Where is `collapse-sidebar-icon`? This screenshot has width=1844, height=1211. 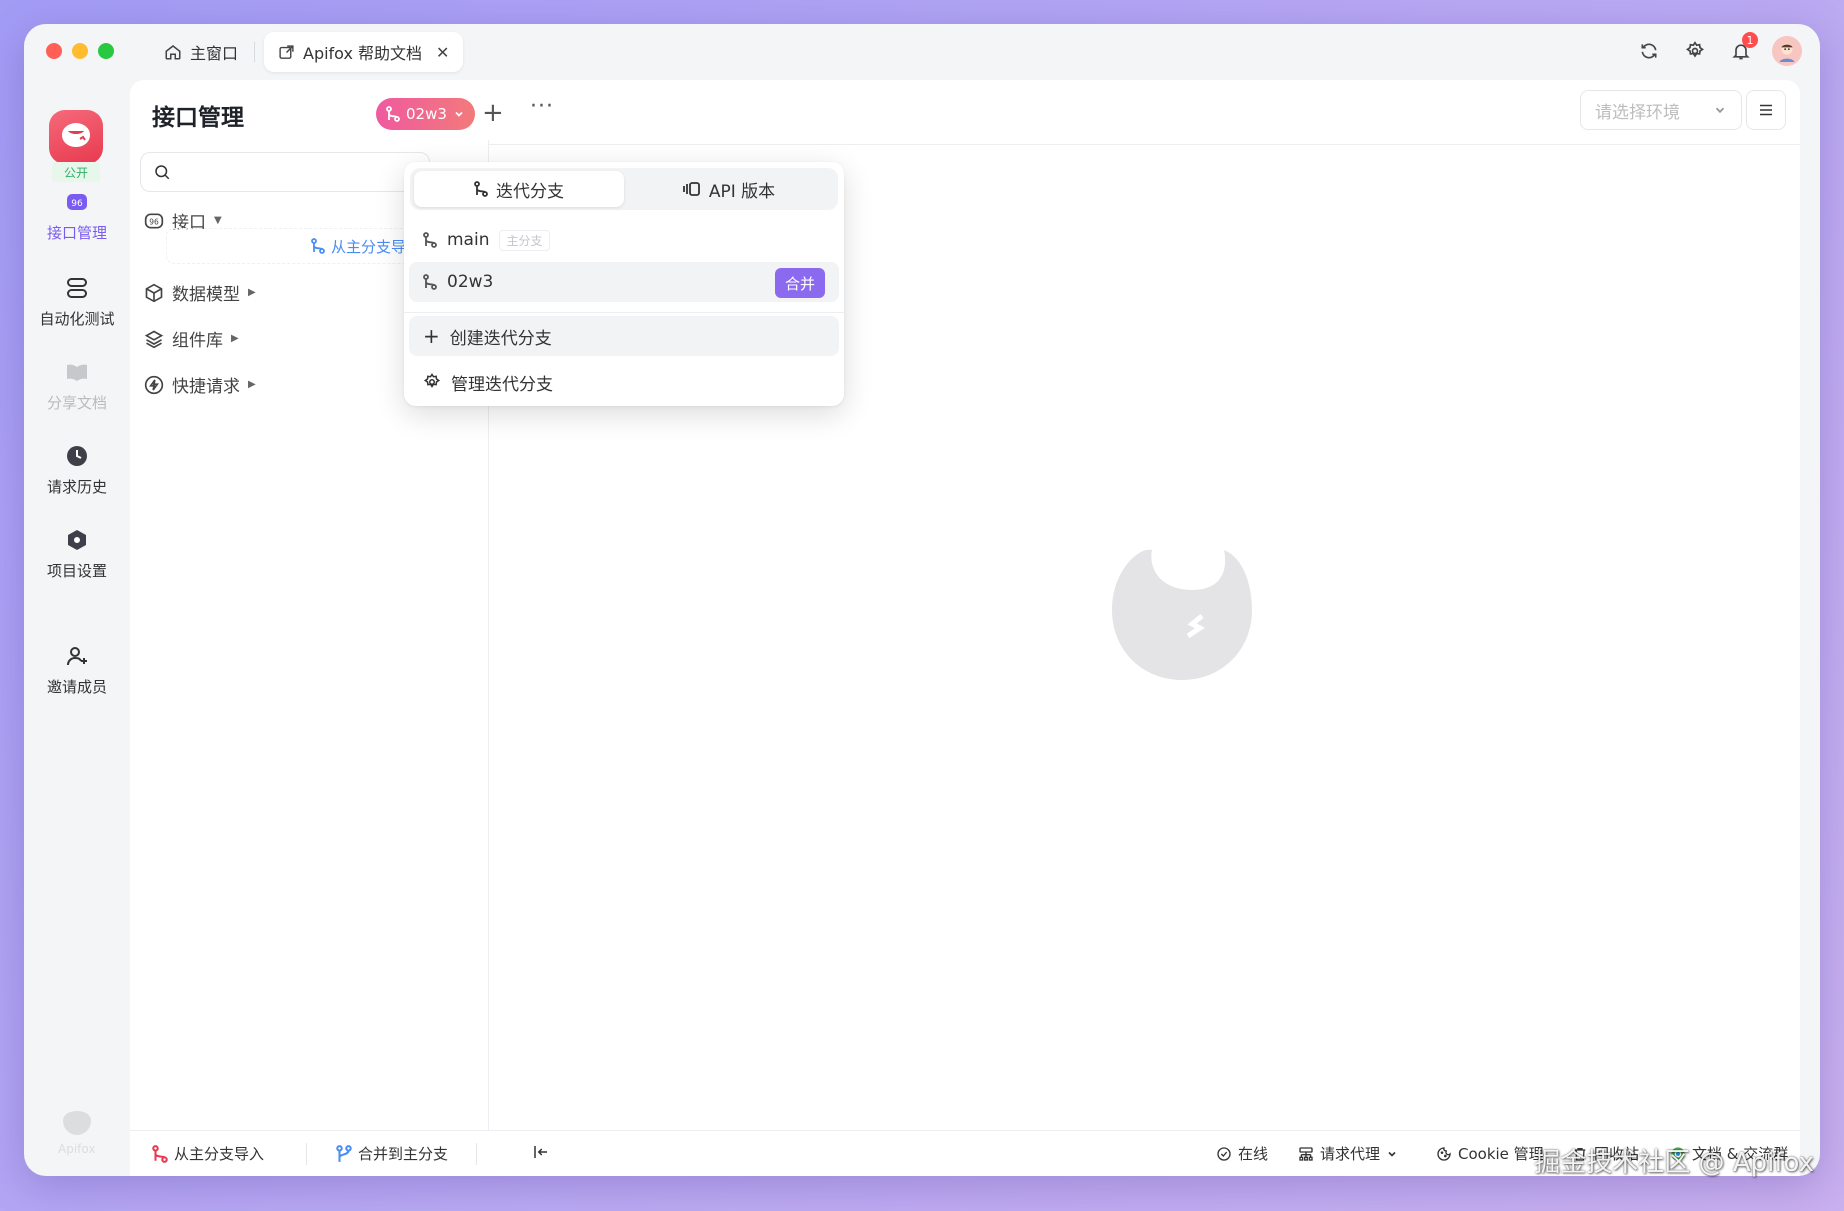
collapse-sidebar-icon is located at coordinates (541, 1152).